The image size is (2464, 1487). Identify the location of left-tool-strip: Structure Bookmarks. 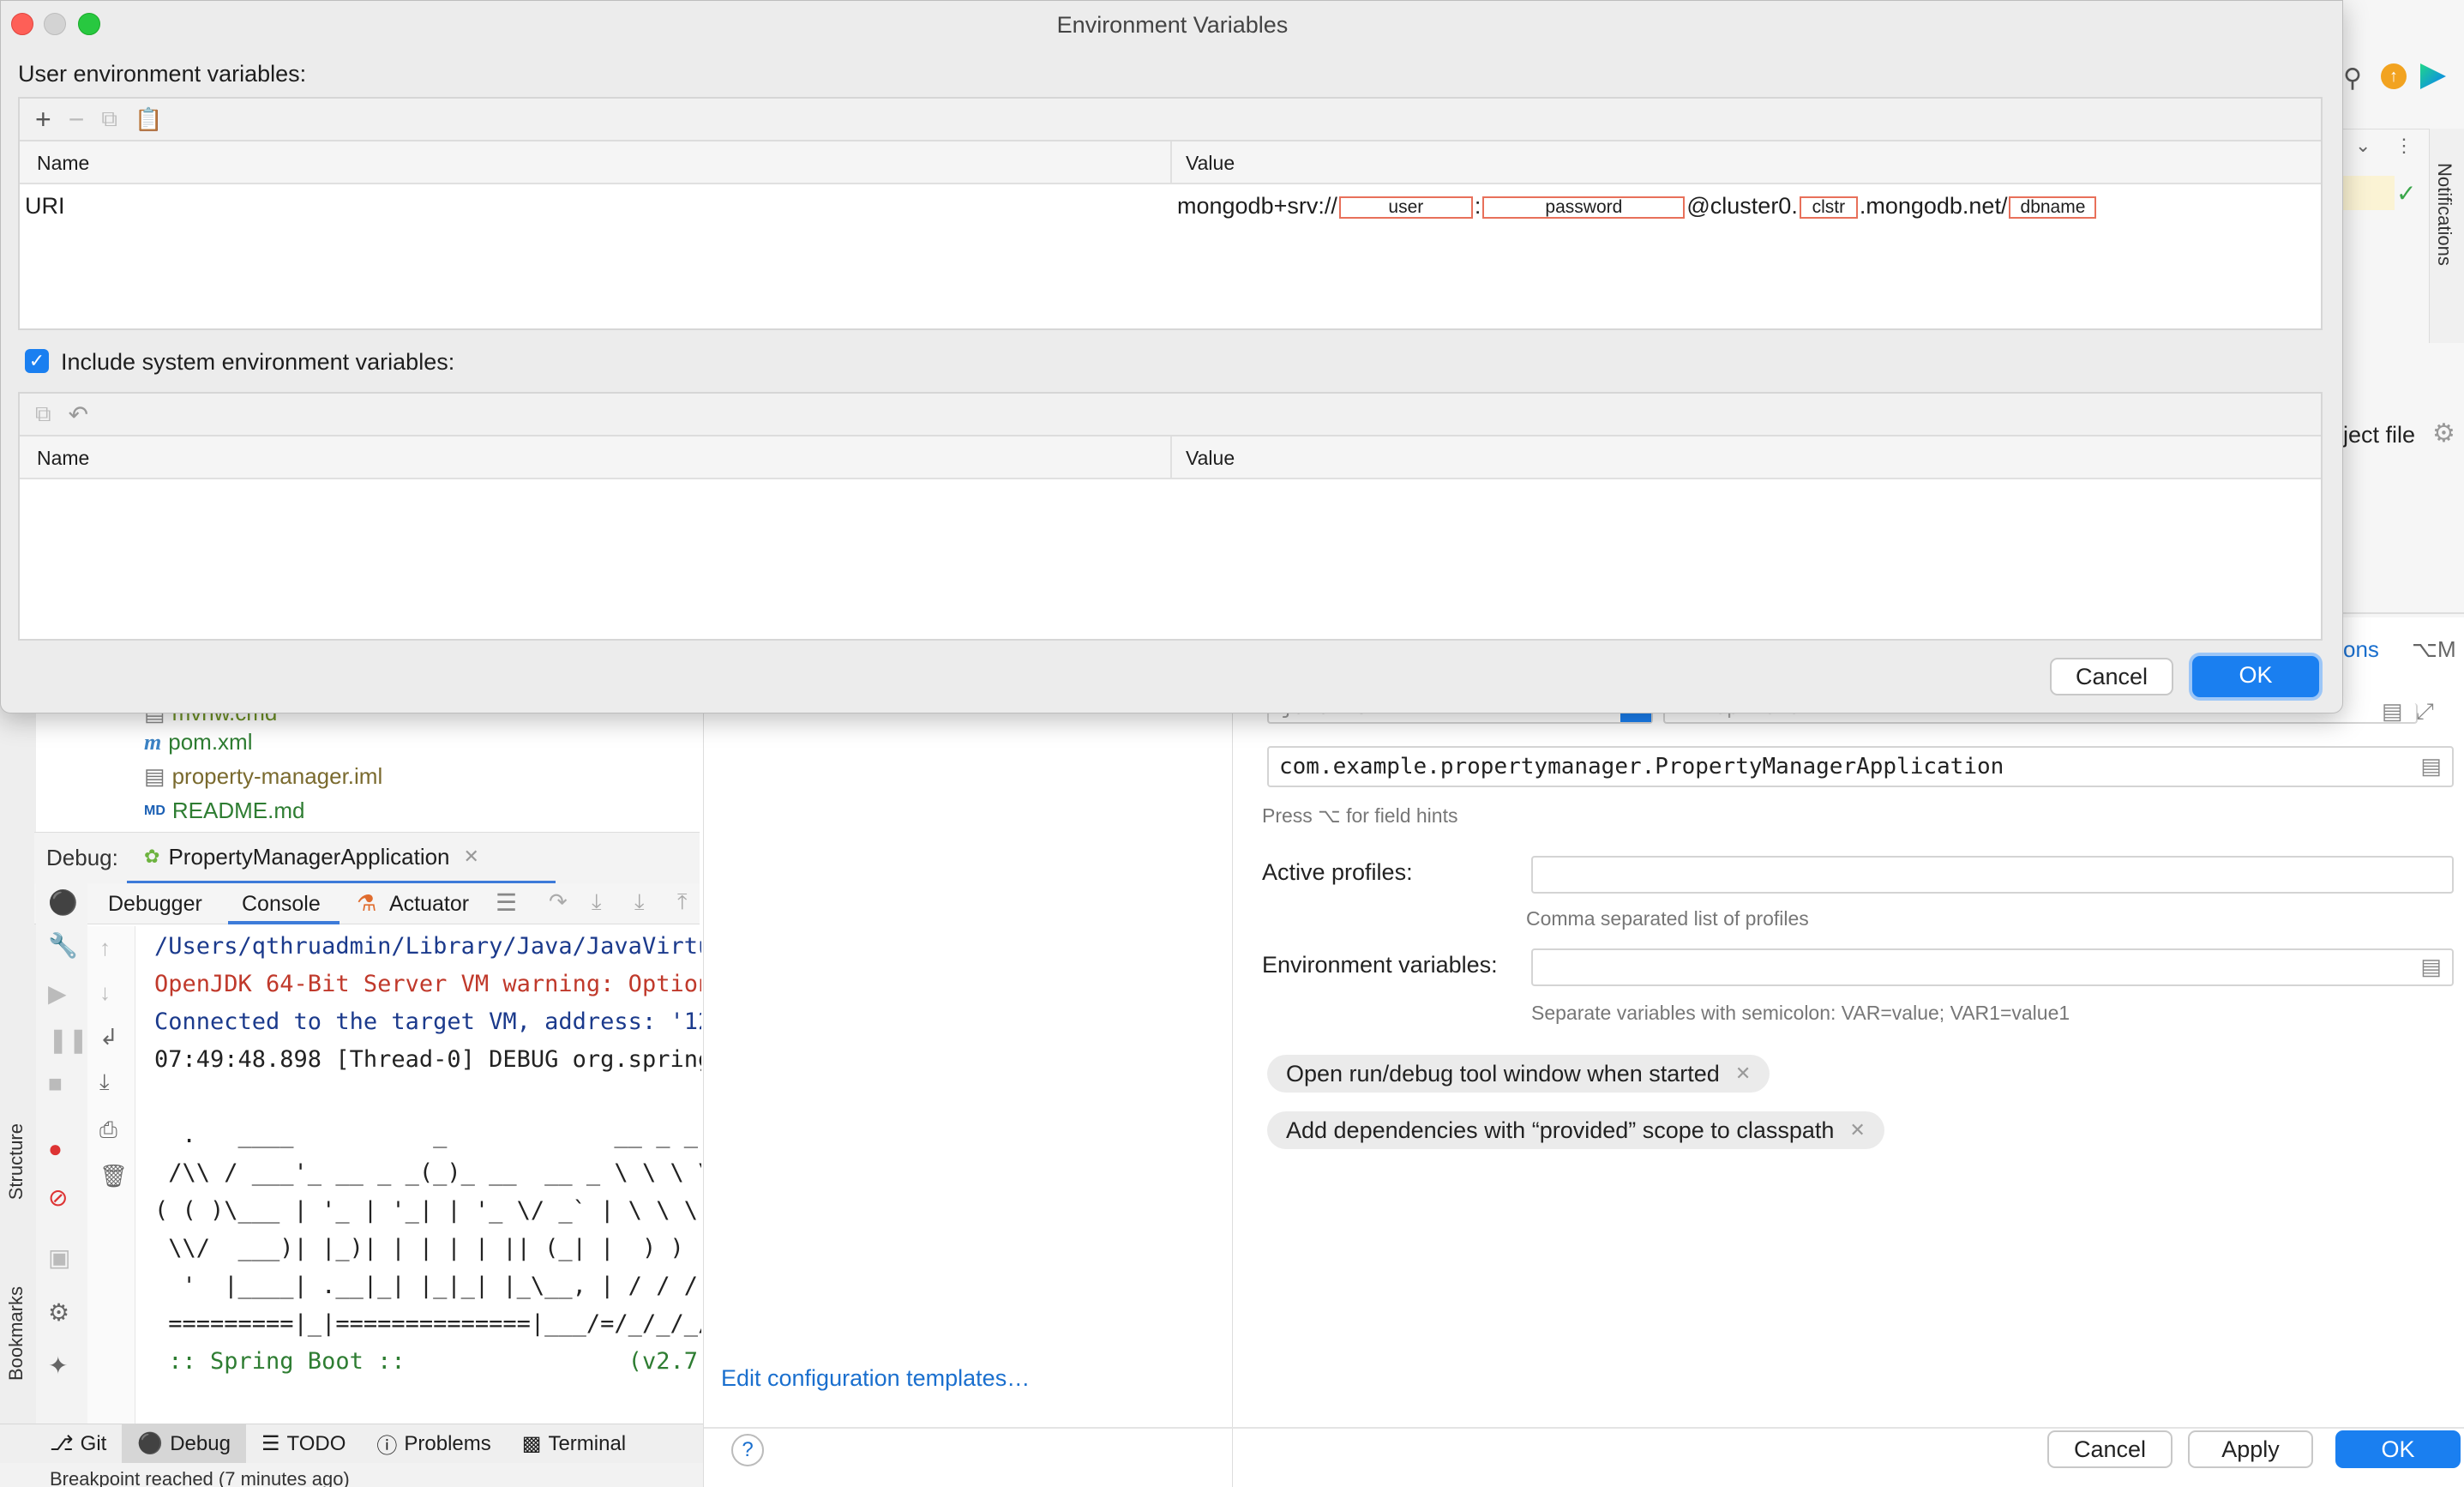
(18, 1080).